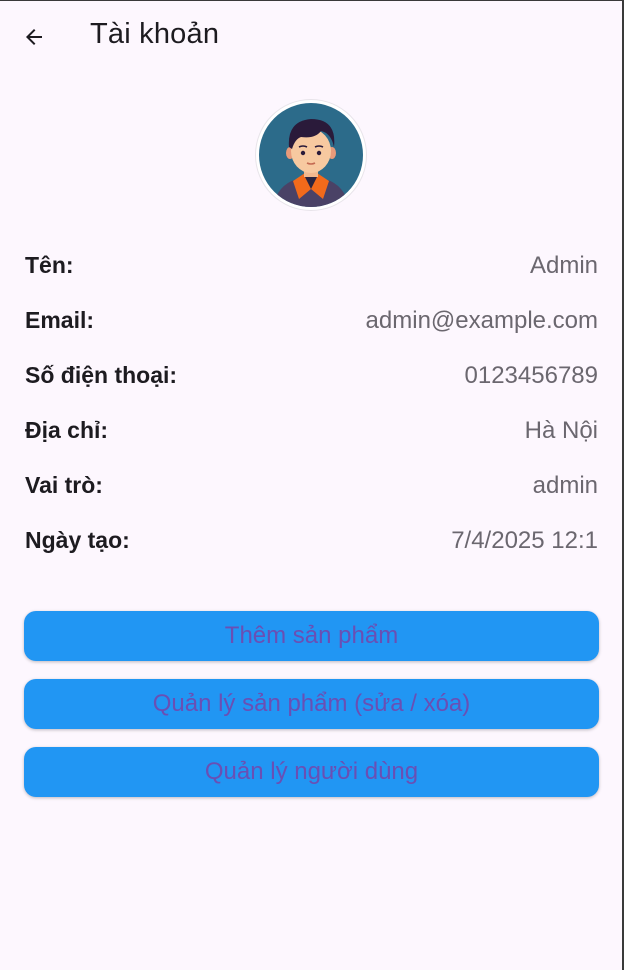 The image size is (626, 970). What do you see at coordinates (311, 381) in the screenshot?
I see `info-row-phone: Số điện thoại: 0123456789` at bounding box center [311, 381].